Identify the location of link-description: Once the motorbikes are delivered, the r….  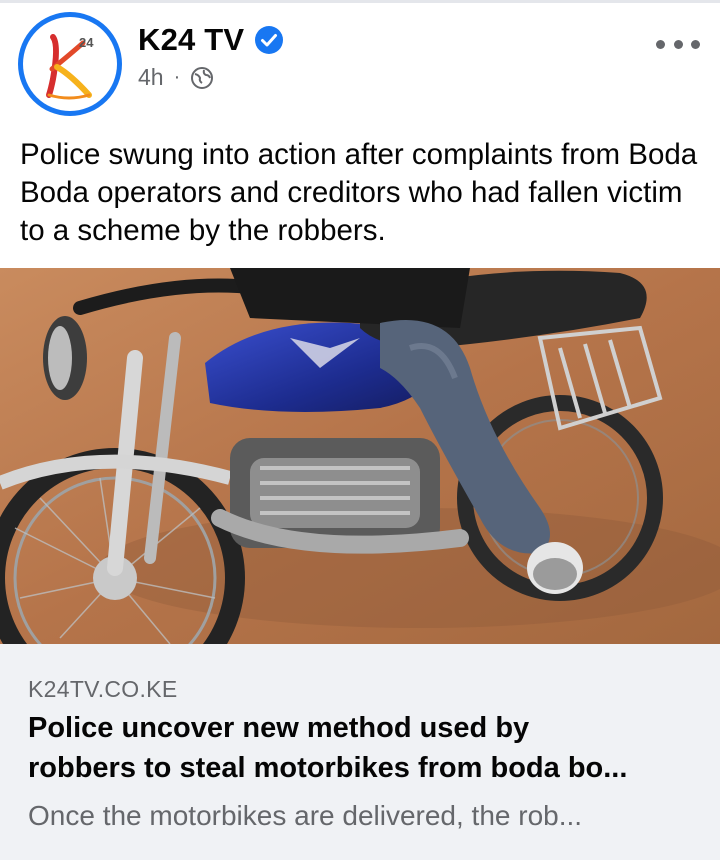
(305, 815).